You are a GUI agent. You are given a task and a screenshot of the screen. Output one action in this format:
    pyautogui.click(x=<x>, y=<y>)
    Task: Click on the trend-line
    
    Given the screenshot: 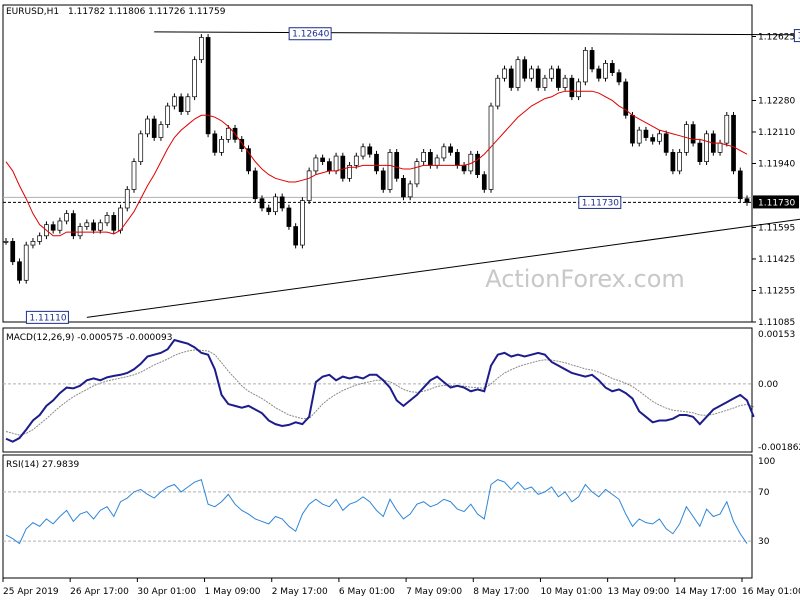 What is the action you would take?
    pyautogui.click(x=443, y=268)
    